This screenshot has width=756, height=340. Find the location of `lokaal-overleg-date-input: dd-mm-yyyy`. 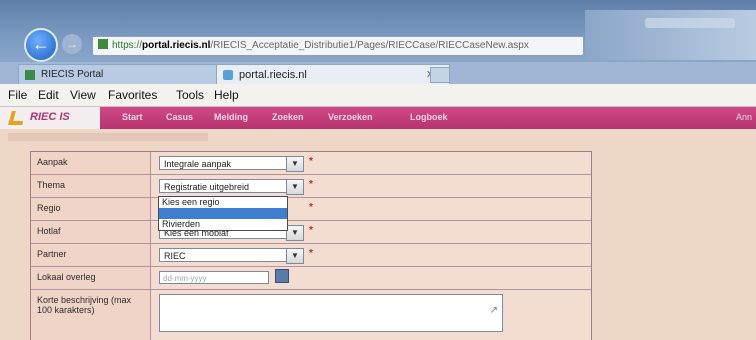

lokaal-overleg-date-input: dd-mm-yyyy is located at coordinates (214, 277).